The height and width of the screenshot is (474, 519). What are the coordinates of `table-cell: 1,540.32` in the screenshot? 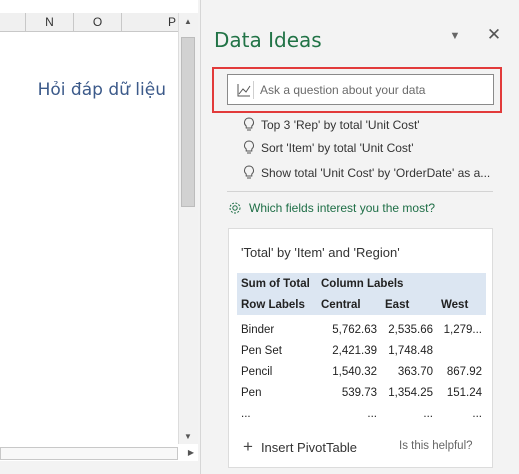 It's located at (354, 371).